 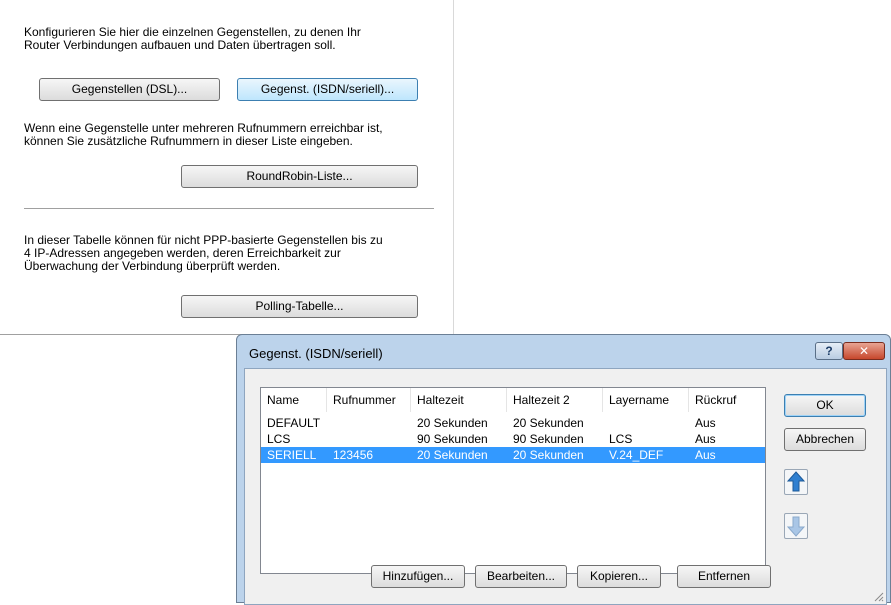 What do you see at coordinates (724, 576) in the screenshot?
I see `remove-button: Entfernen` at bounding box center [724, 576].